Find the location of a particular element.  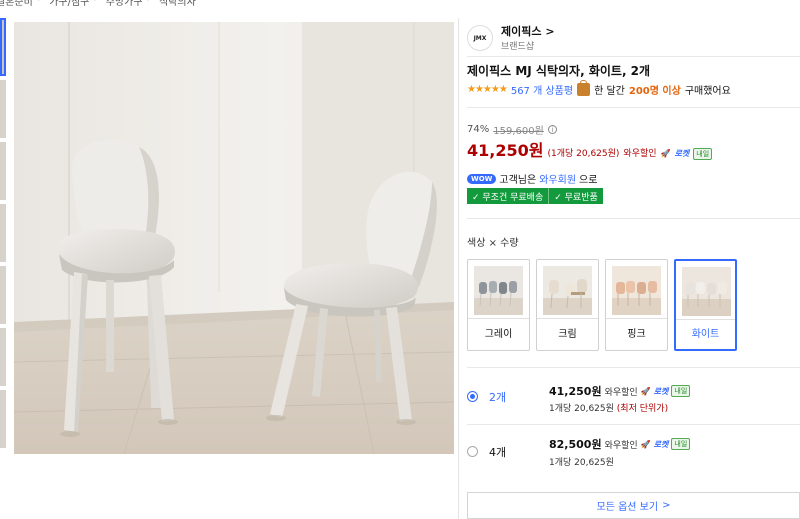

color-option-white: 화이트 is located at coordinates (705, 305).